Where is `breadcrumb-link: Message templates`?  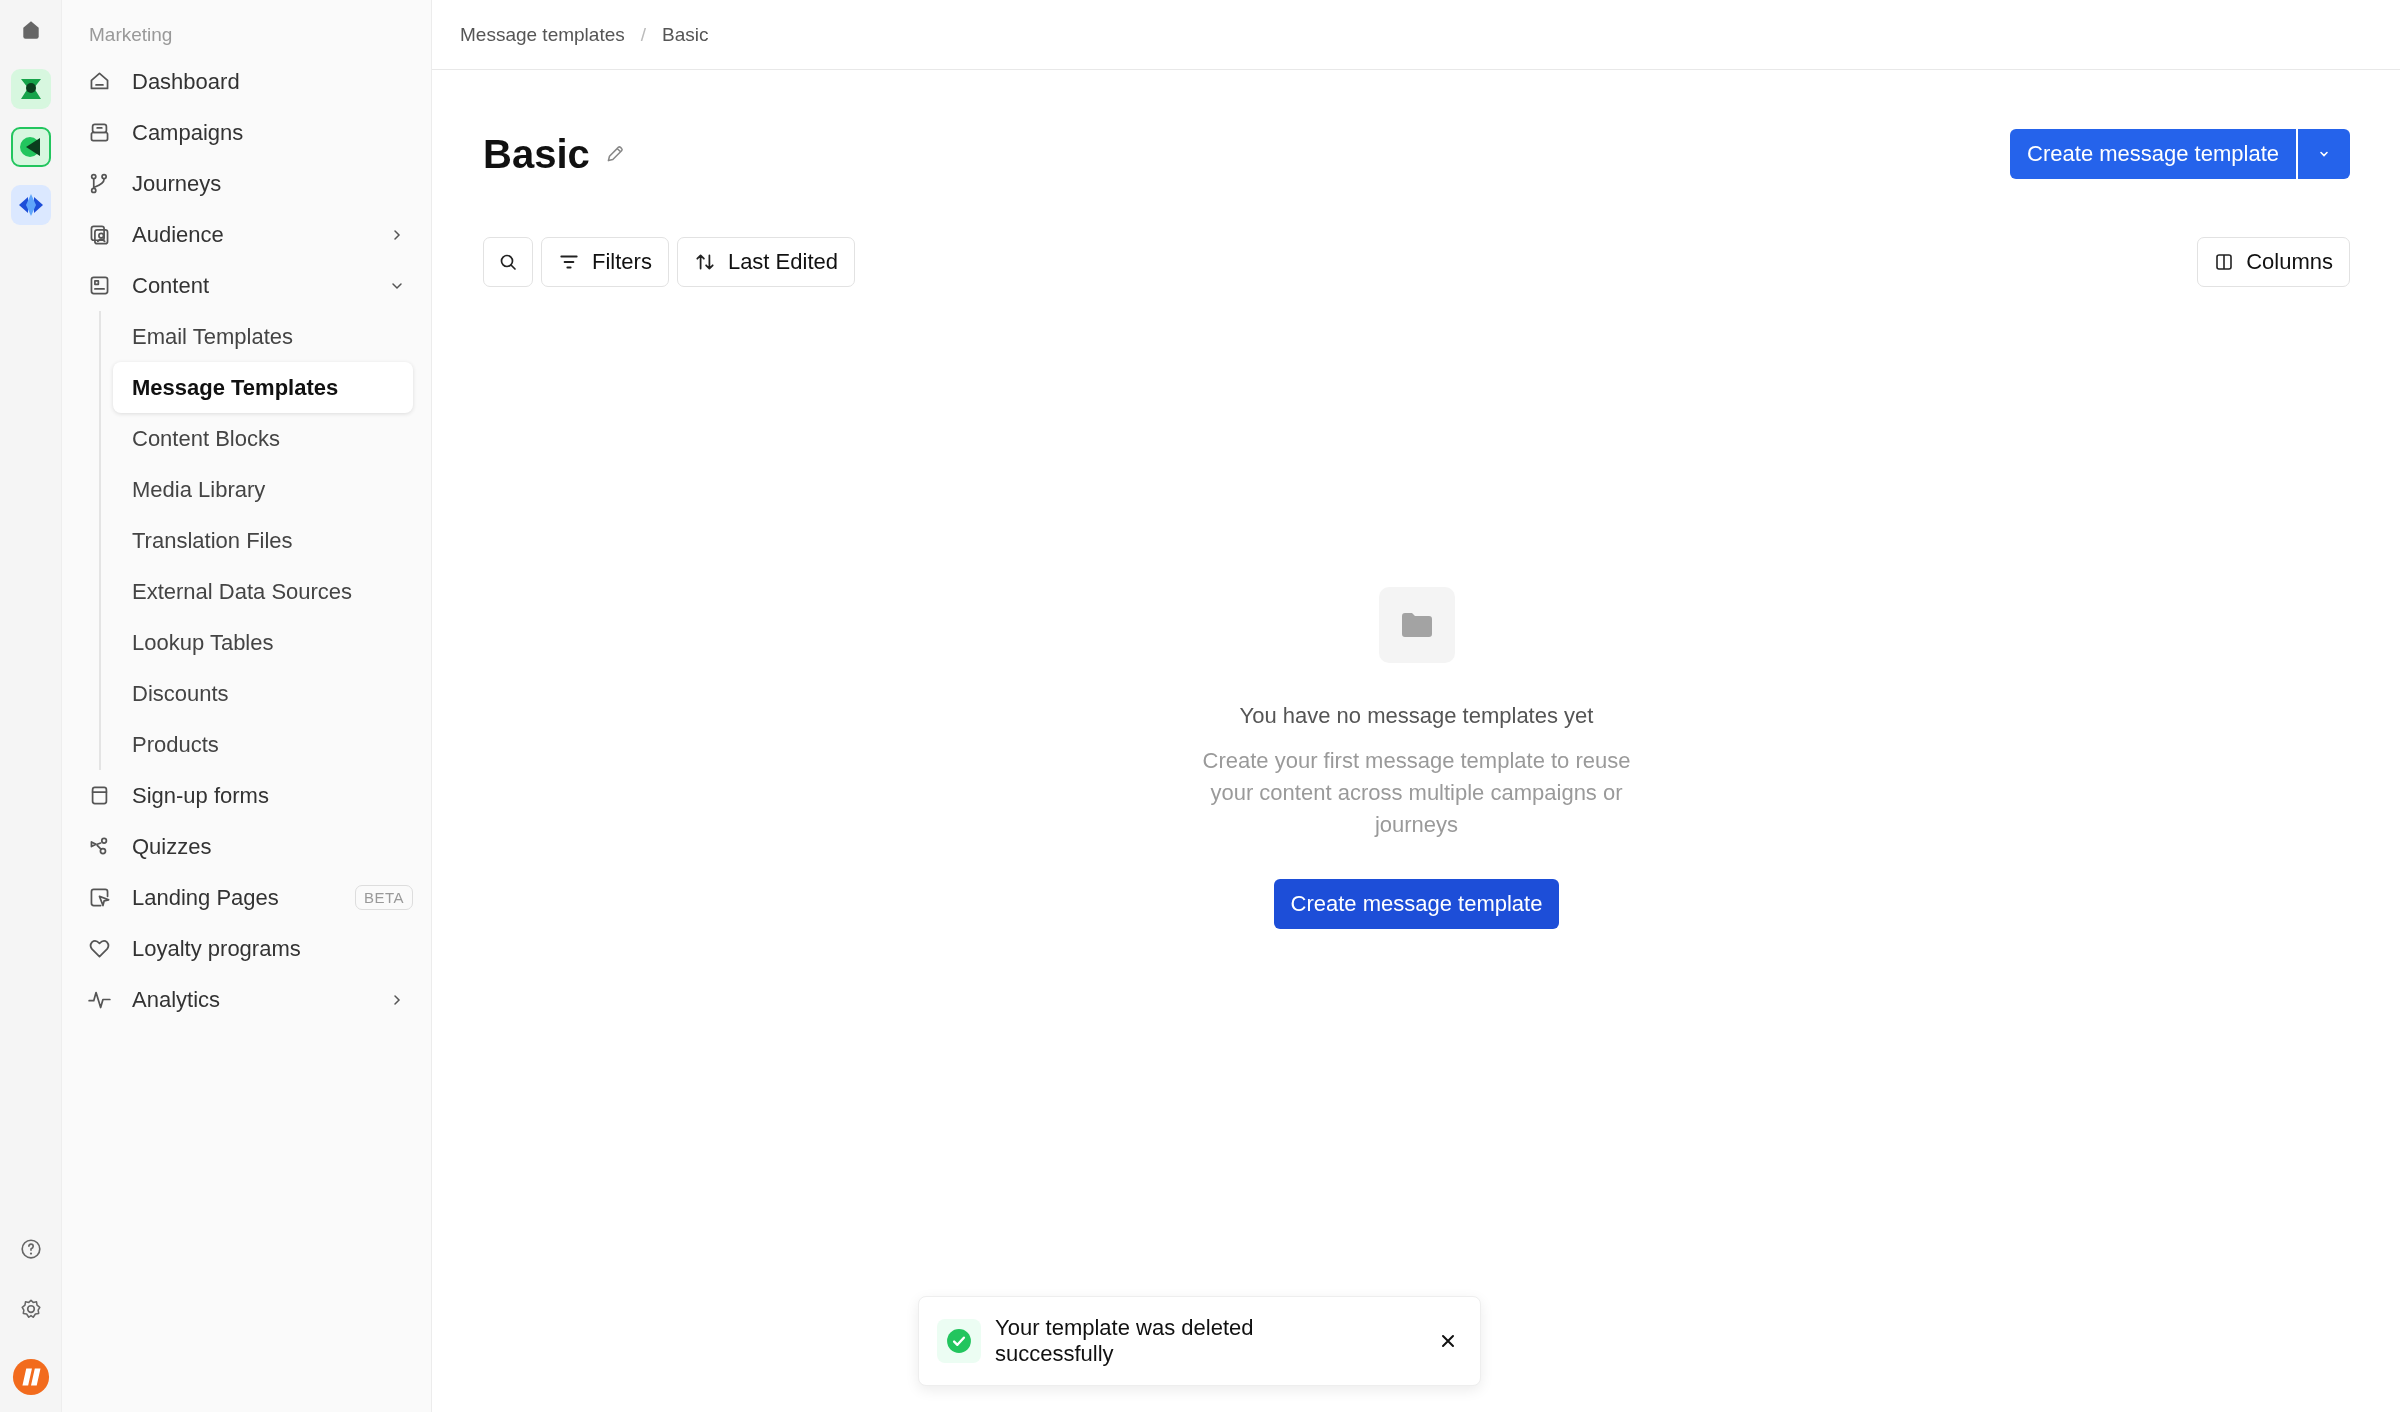 breadcrumb-link: Message templates is located at coordinates (542, 34).